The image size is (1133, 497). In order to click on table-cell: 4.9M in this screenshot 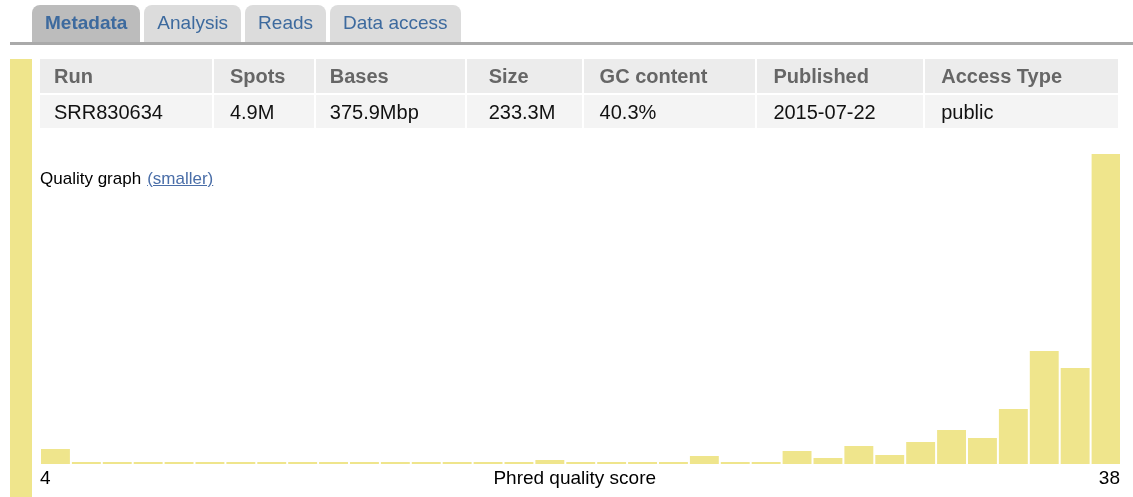, I will do `click(263, 111)`.